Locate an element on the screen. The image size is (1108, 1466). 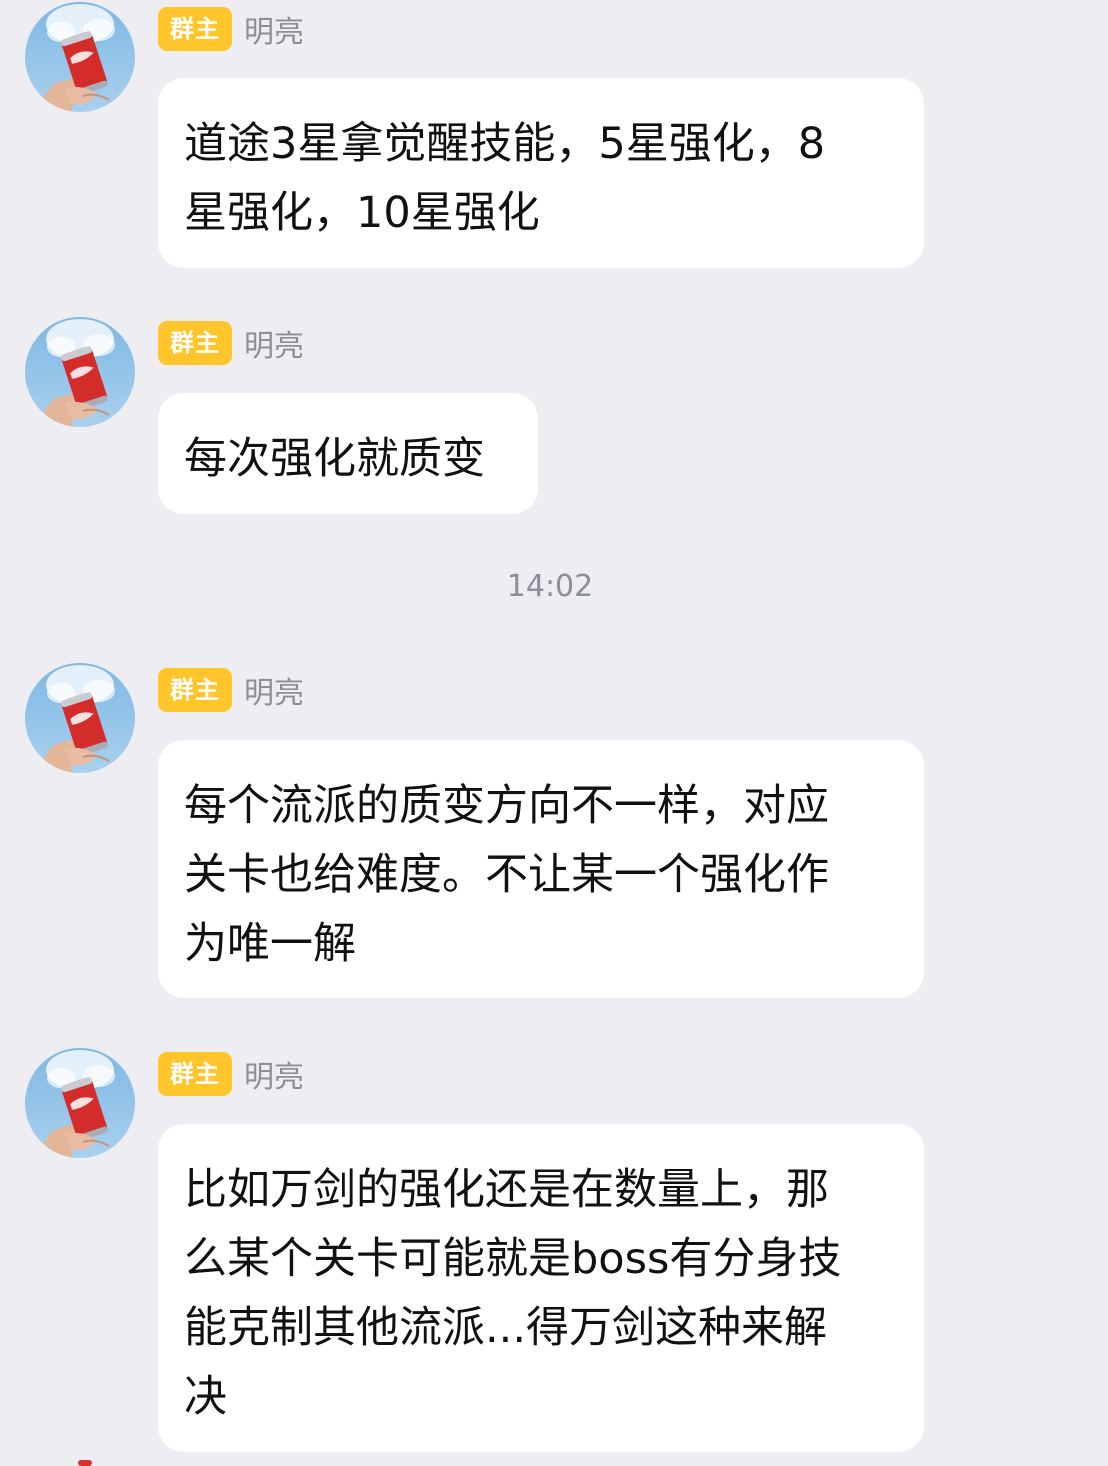
message-timestamp: 14:02 is located at coordinates (550, 586).